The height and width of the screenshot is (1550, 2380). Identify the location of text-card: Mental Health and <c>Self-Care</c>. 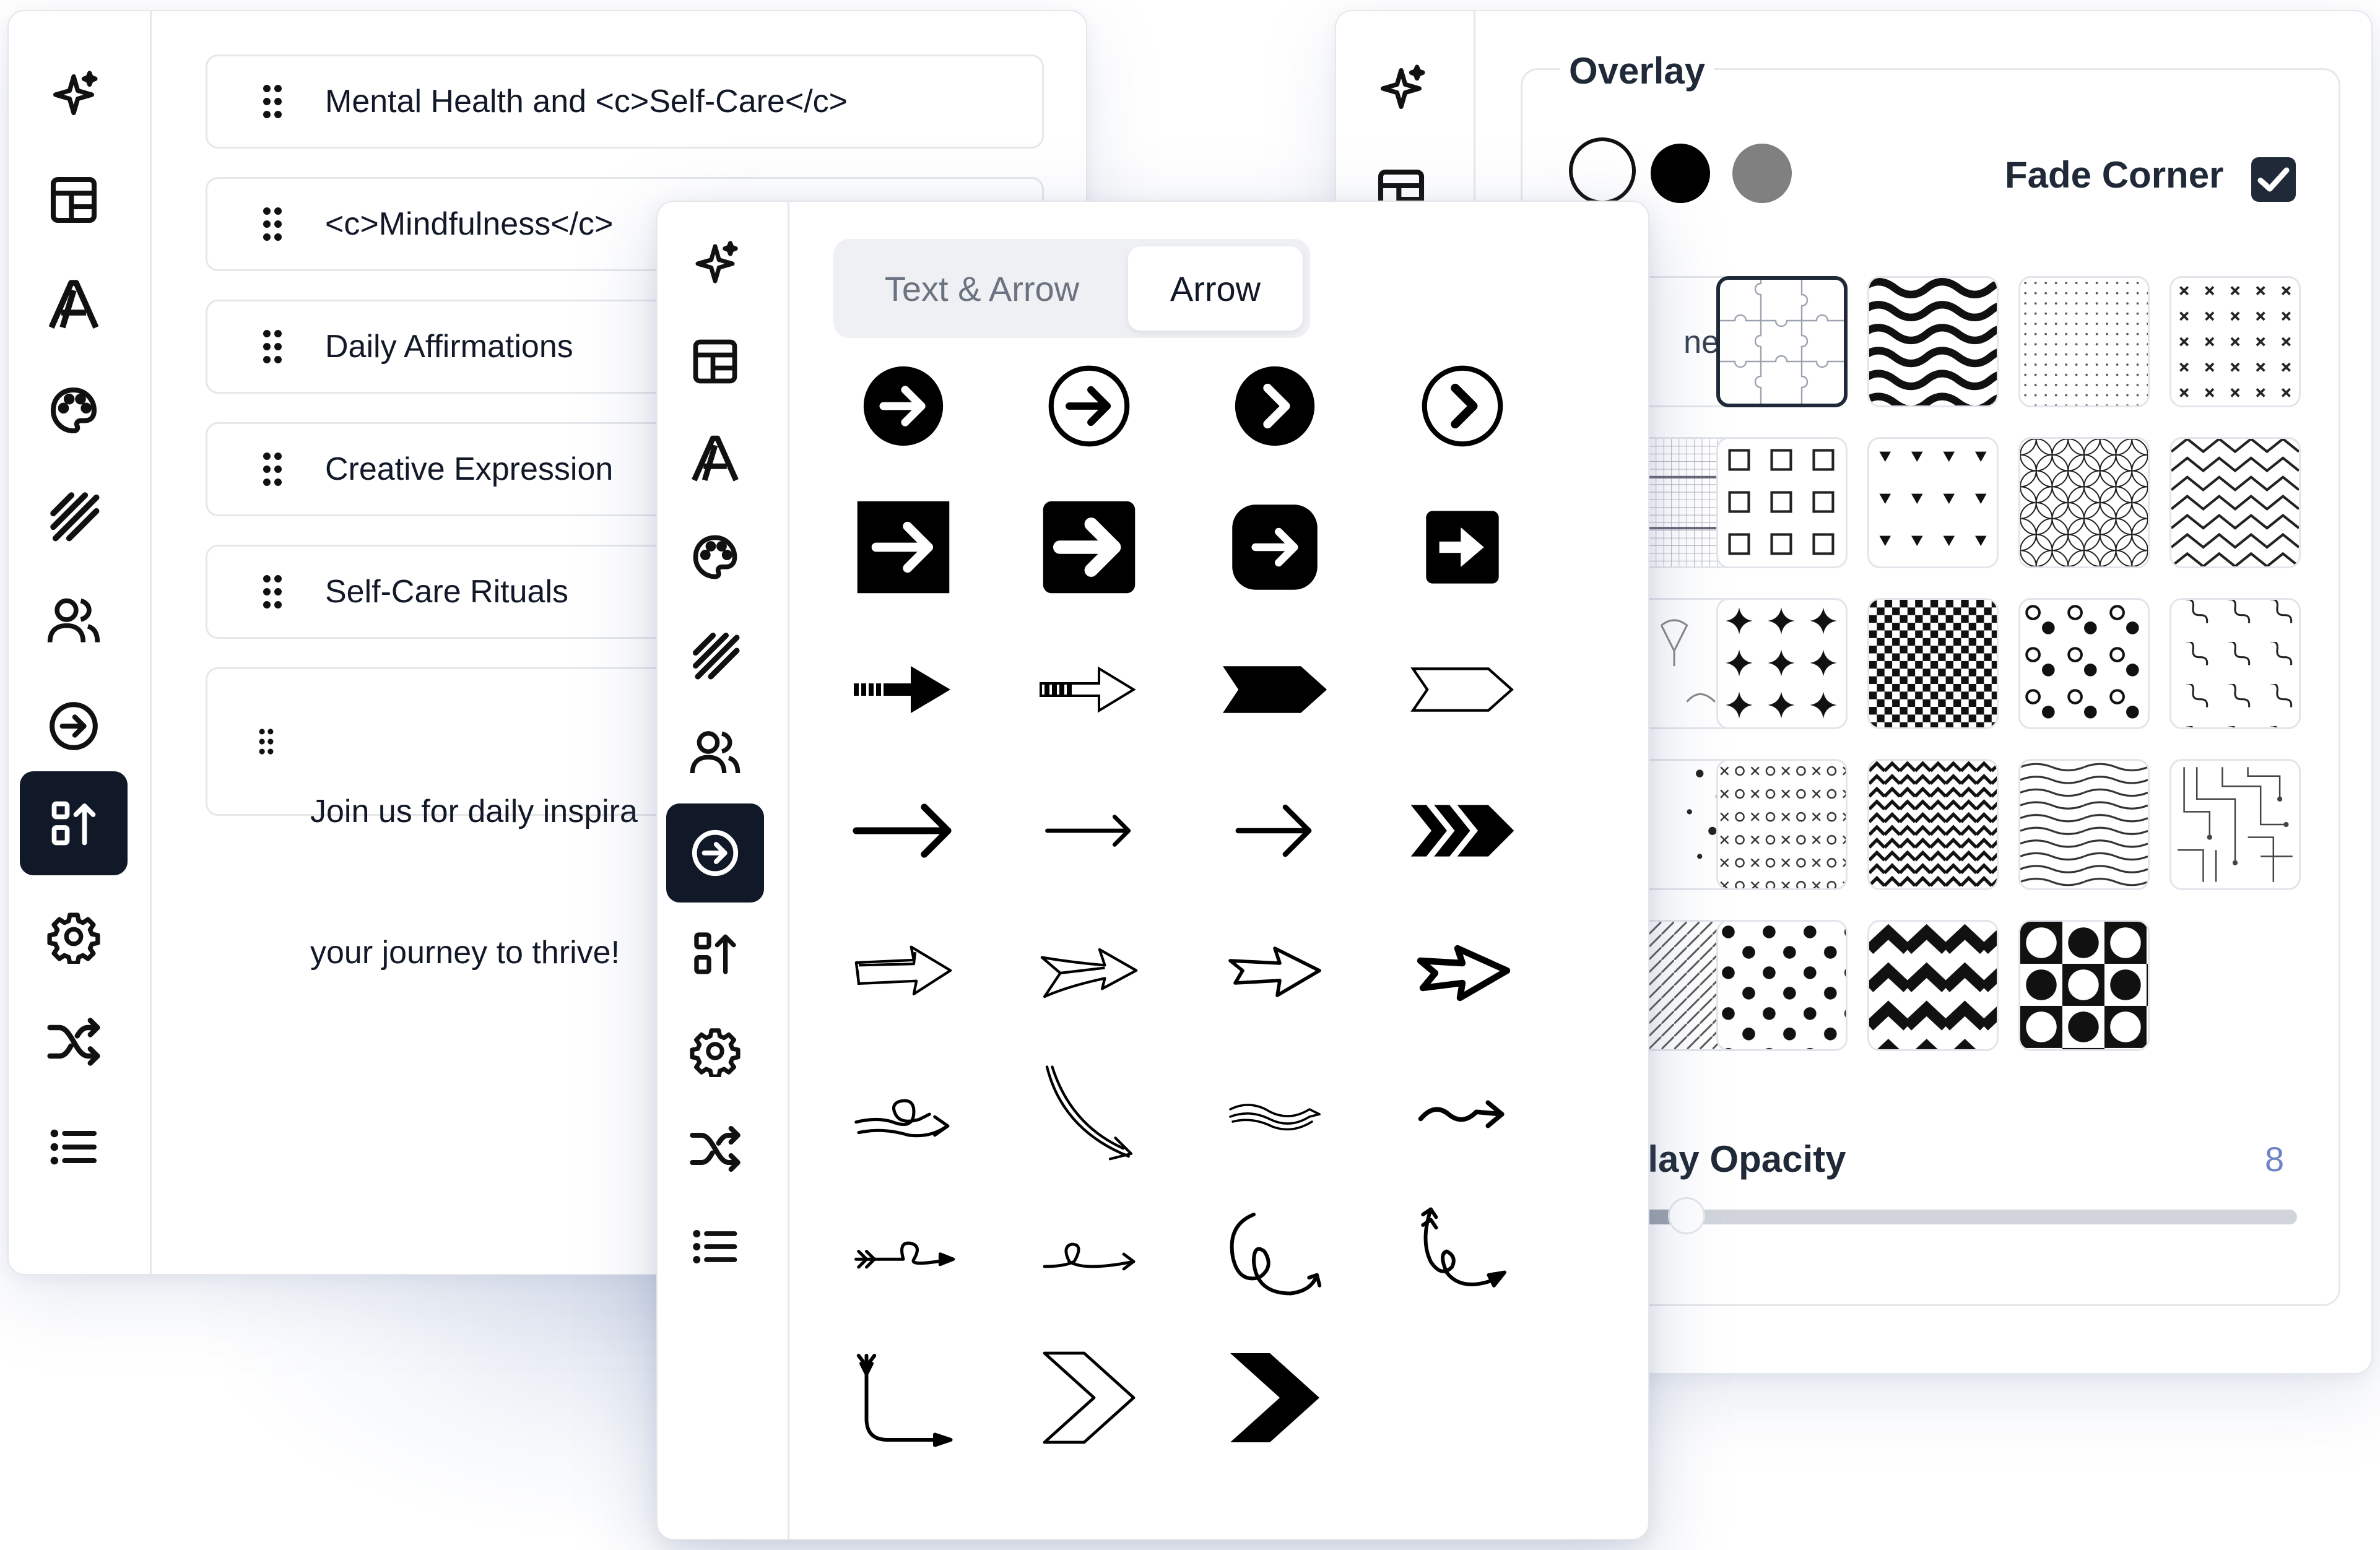
(625, 101).